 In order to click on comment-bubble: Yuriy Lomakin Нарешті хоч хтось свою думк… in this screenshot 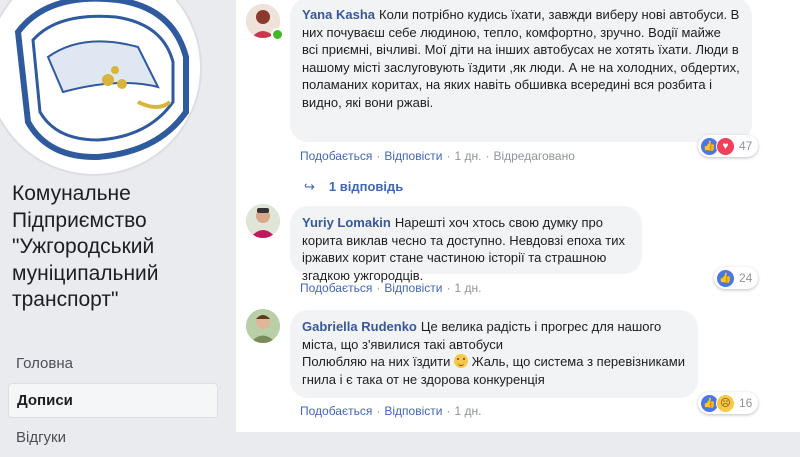, I will do `click(466, 244)`.